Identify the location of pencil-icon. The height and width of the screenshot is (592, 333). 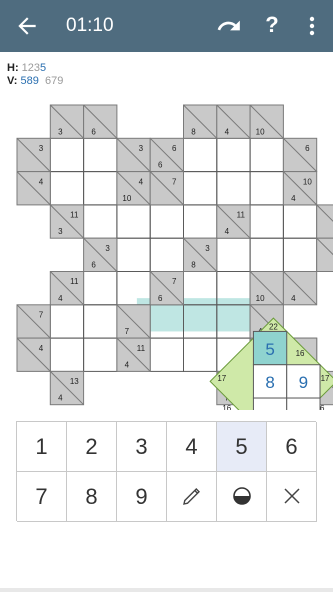
(192, 500).